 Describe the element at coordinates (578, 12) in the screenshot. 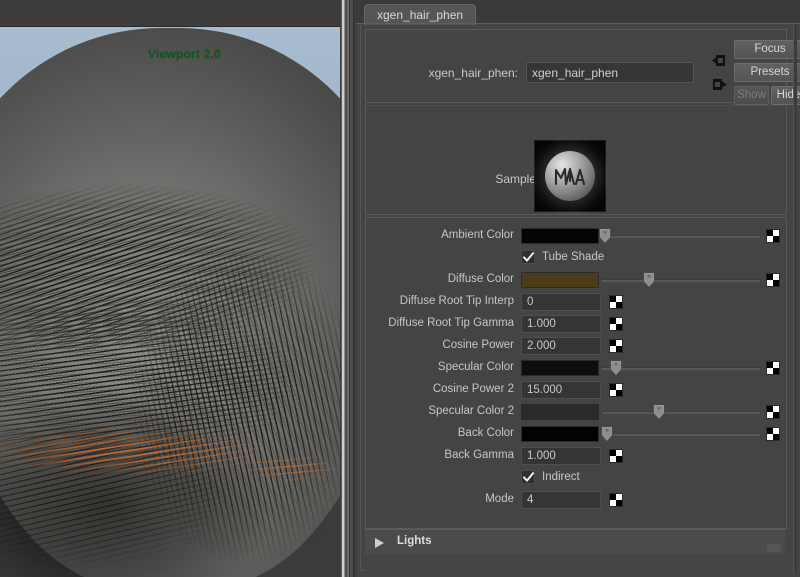

I see `tab-bar: xgen_hair_phen` at that location.